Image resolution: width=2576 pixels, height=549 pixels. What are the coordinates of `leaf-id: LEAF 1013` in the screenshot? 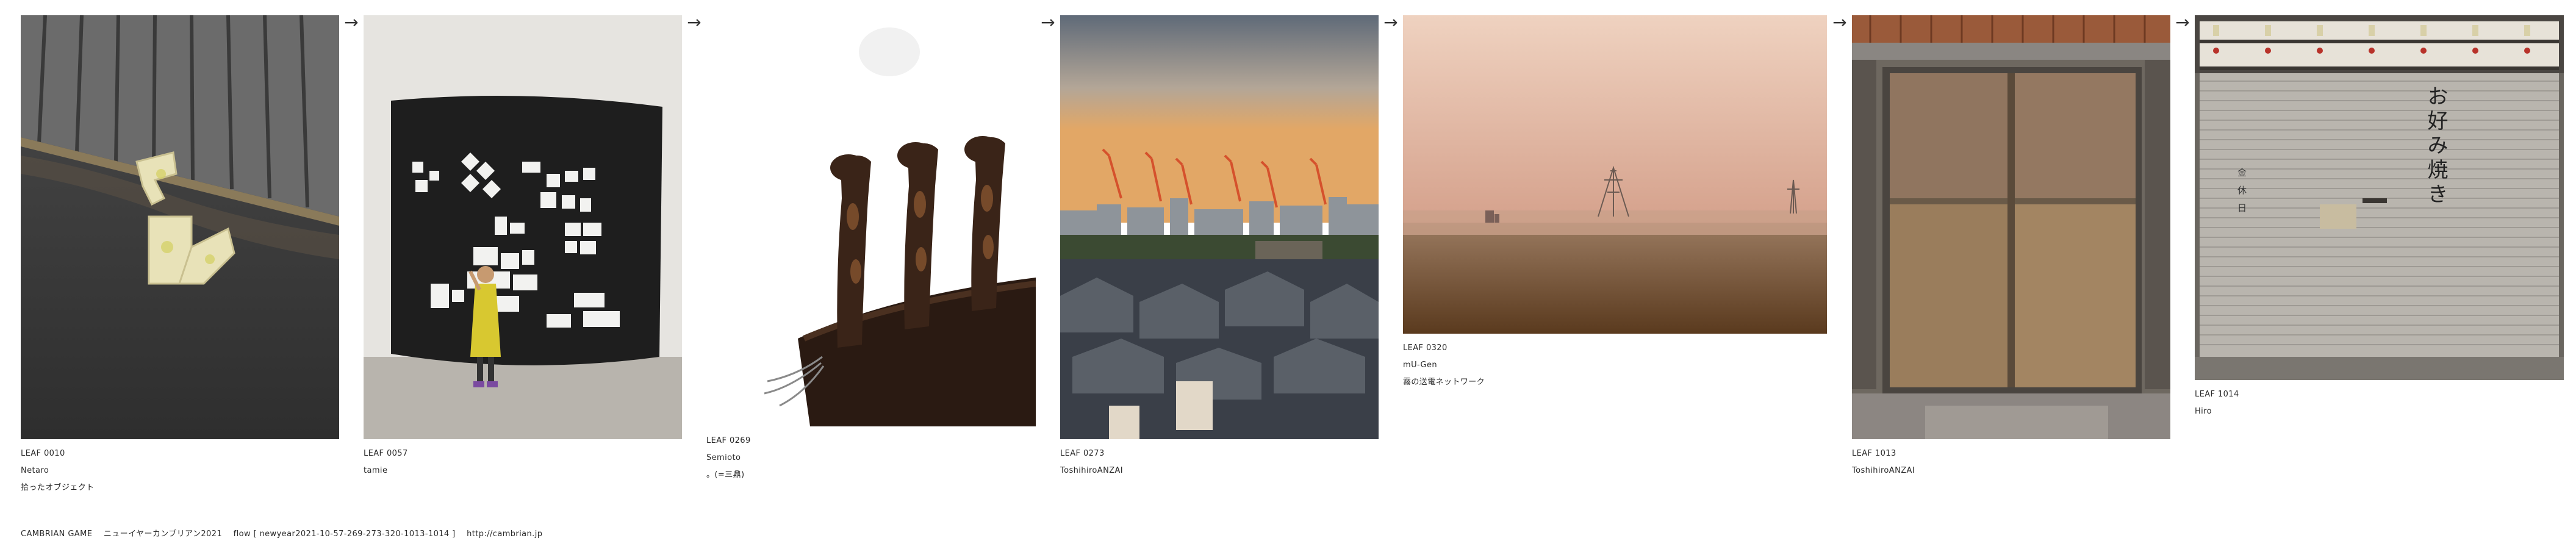 It's located at (1874, 453).